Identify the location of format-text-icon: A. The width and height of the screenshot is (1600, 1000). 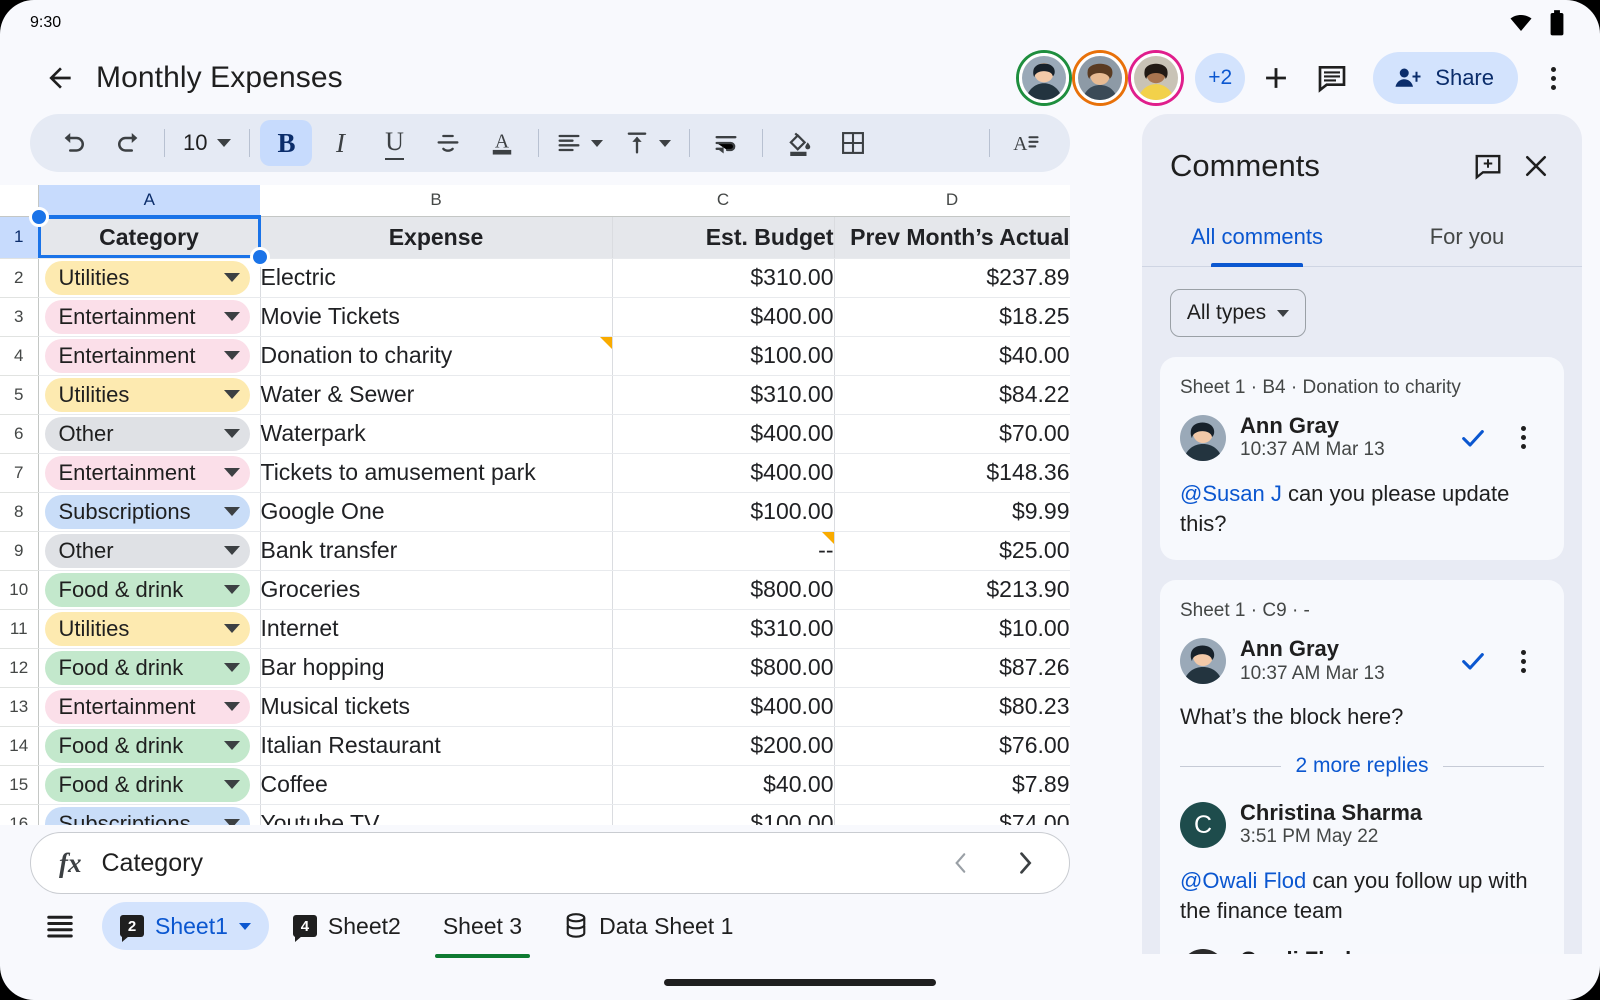
(1026, 143).